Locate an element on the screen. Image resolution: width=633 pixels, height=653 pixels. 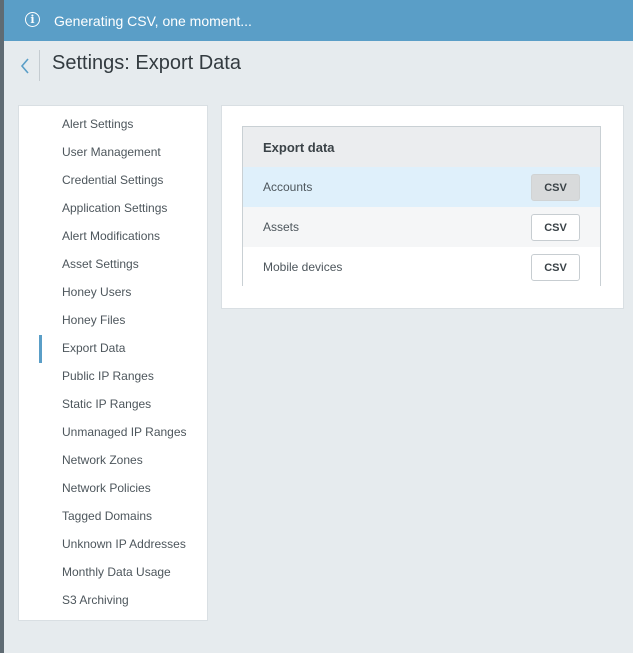
row-label: Assets is located at coordinates (281, 227).